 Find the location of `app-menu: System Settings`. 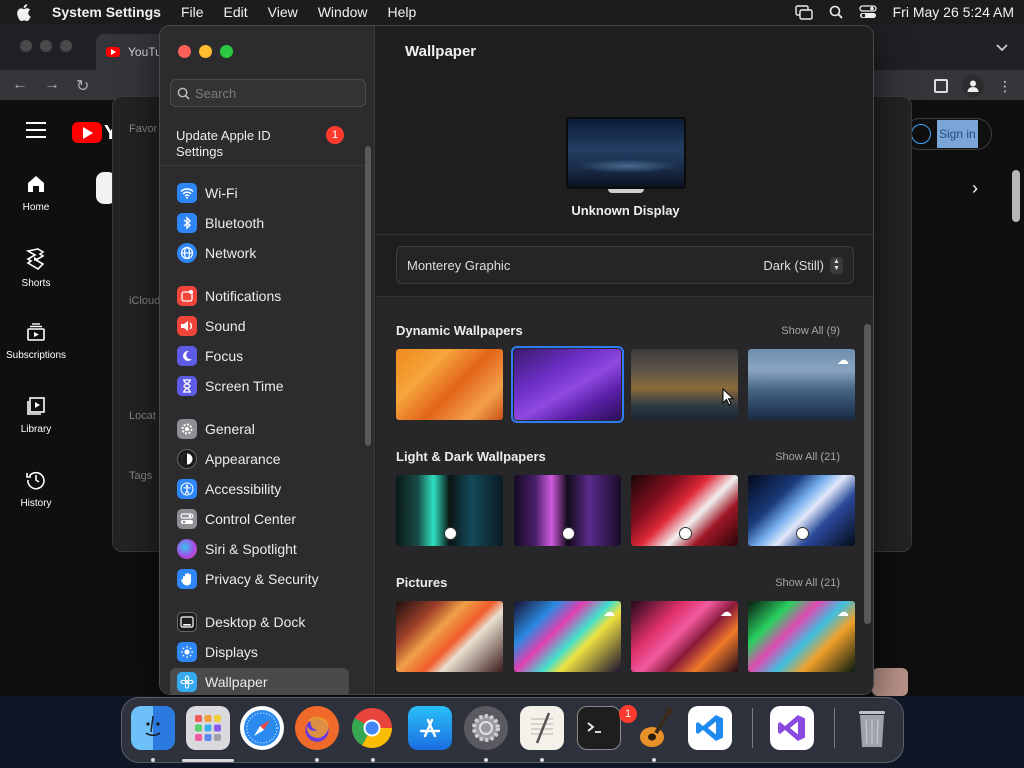

app-menu: System Settings is located at coordinates (106, 12).